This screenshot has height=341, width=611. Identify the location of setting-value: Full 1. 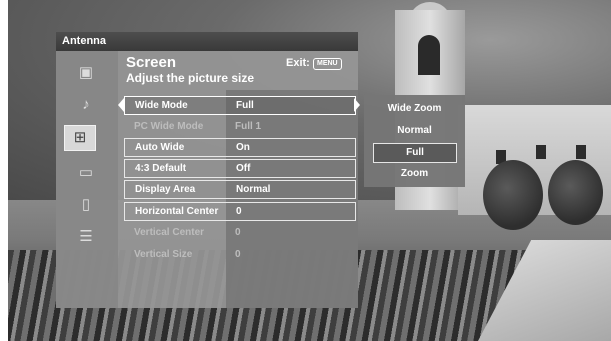
(248, 126).